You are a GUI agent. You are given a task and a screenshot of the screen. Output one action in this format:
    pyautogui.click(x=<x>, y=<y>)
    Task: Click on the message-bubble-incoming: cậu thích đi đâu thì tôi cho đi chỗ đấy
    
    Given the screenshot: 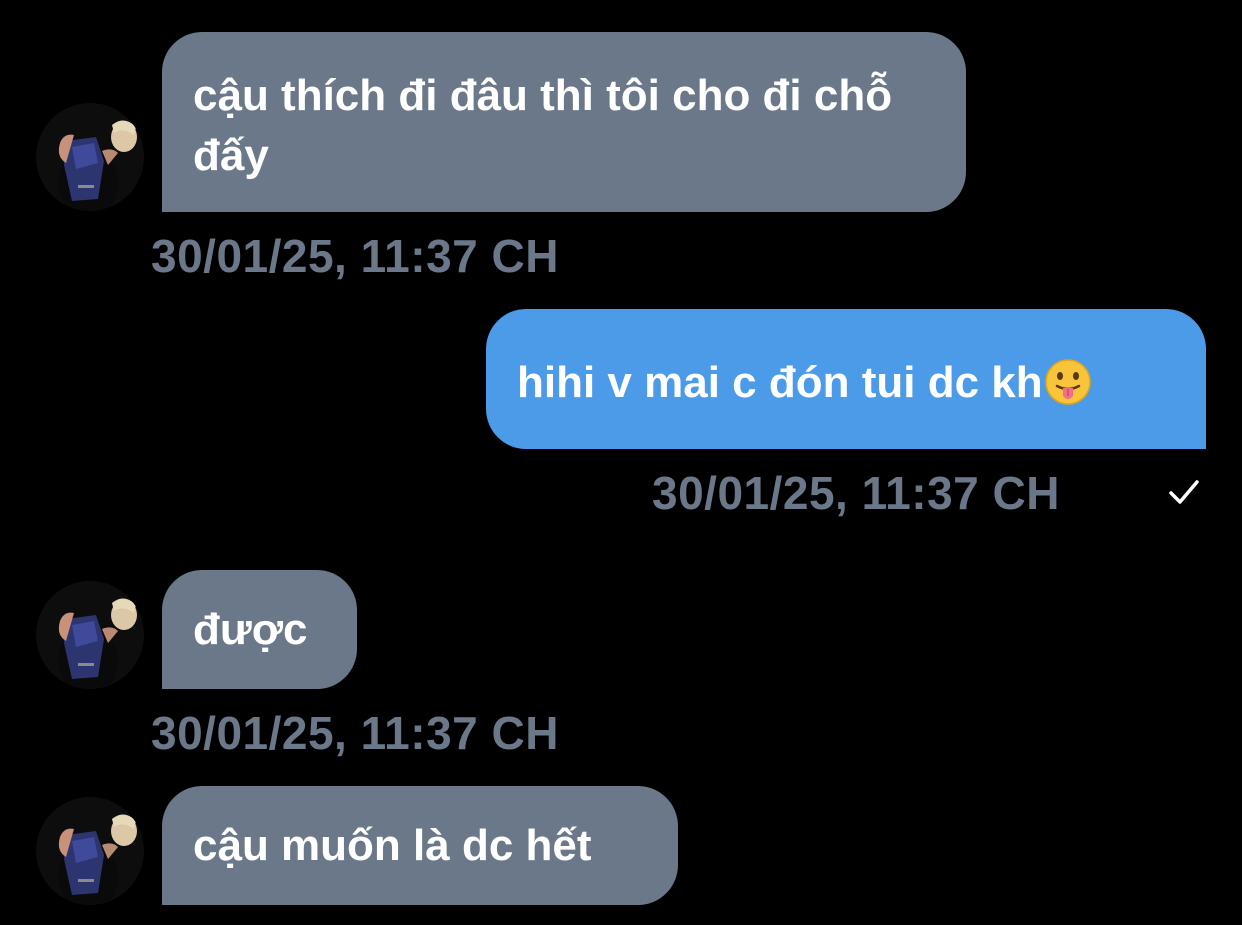 What is the action you would take?
    pyautogui.click(x=564, y=122)
    